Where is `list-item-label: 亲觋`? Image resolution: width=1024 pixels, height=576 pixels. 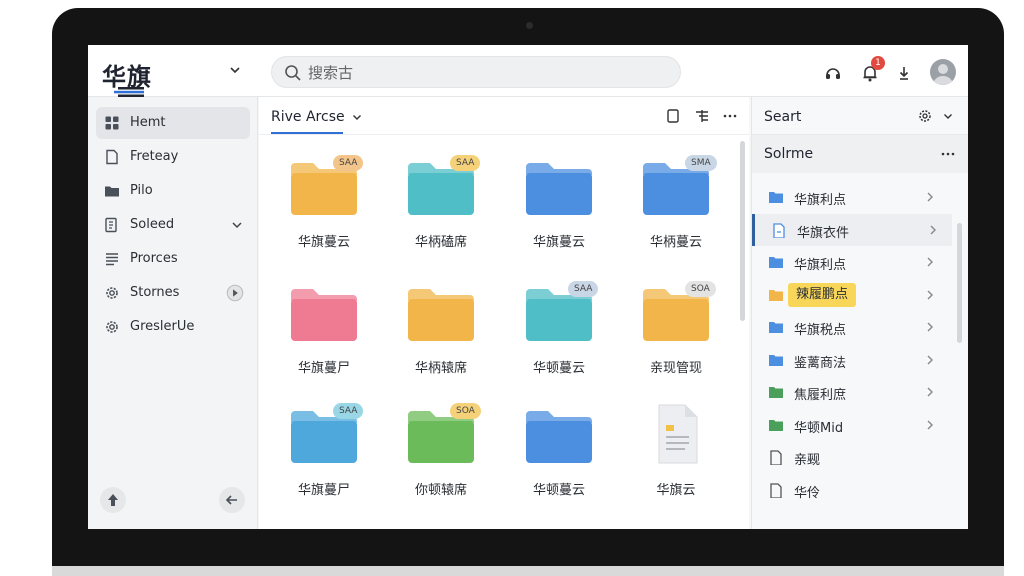 list-item-label: 亲觋 is located at coordinates (807, 460).